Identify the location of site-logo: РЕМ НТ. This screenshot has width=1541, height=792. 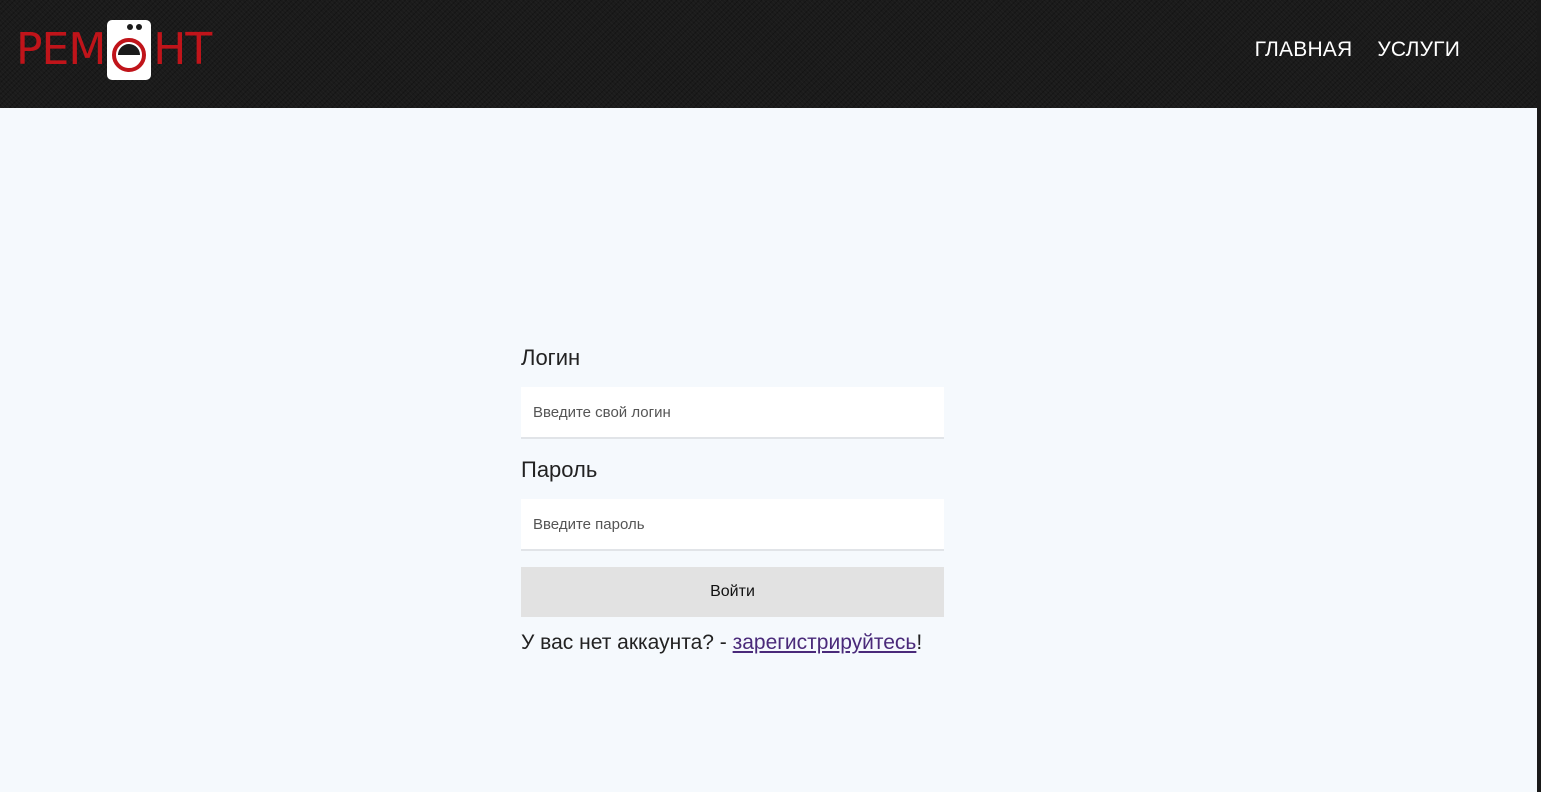
(114, 50).